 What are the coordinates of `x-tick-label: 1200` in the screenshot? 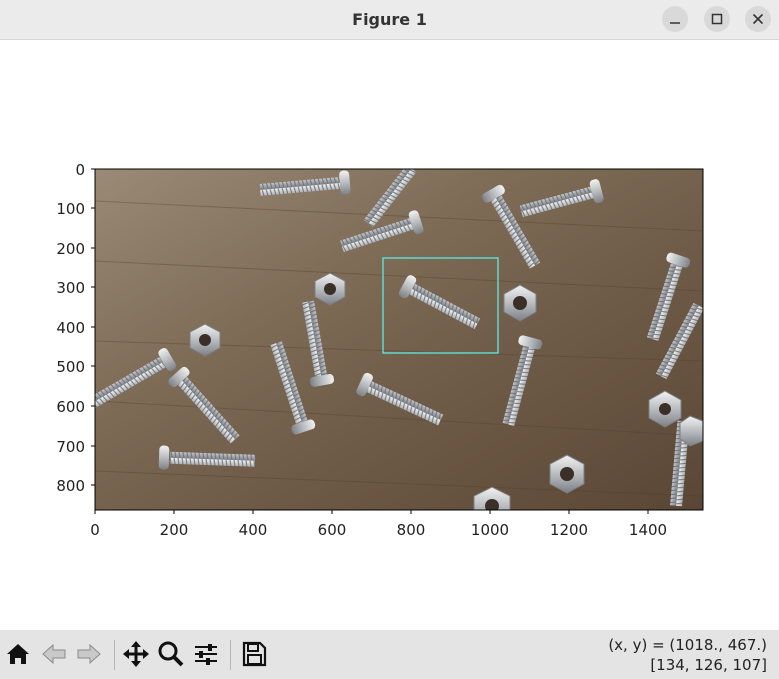 It's located at (569, 530).